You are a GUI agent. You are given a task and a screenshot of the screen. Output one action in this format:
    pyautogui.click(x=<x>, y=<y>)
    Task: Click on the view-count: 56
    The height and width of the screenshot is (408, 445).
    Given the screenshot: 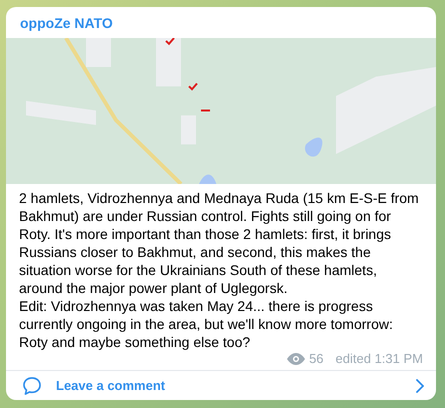 What is the action you would take?
    pyautogui.click(x=316, y=359)
    